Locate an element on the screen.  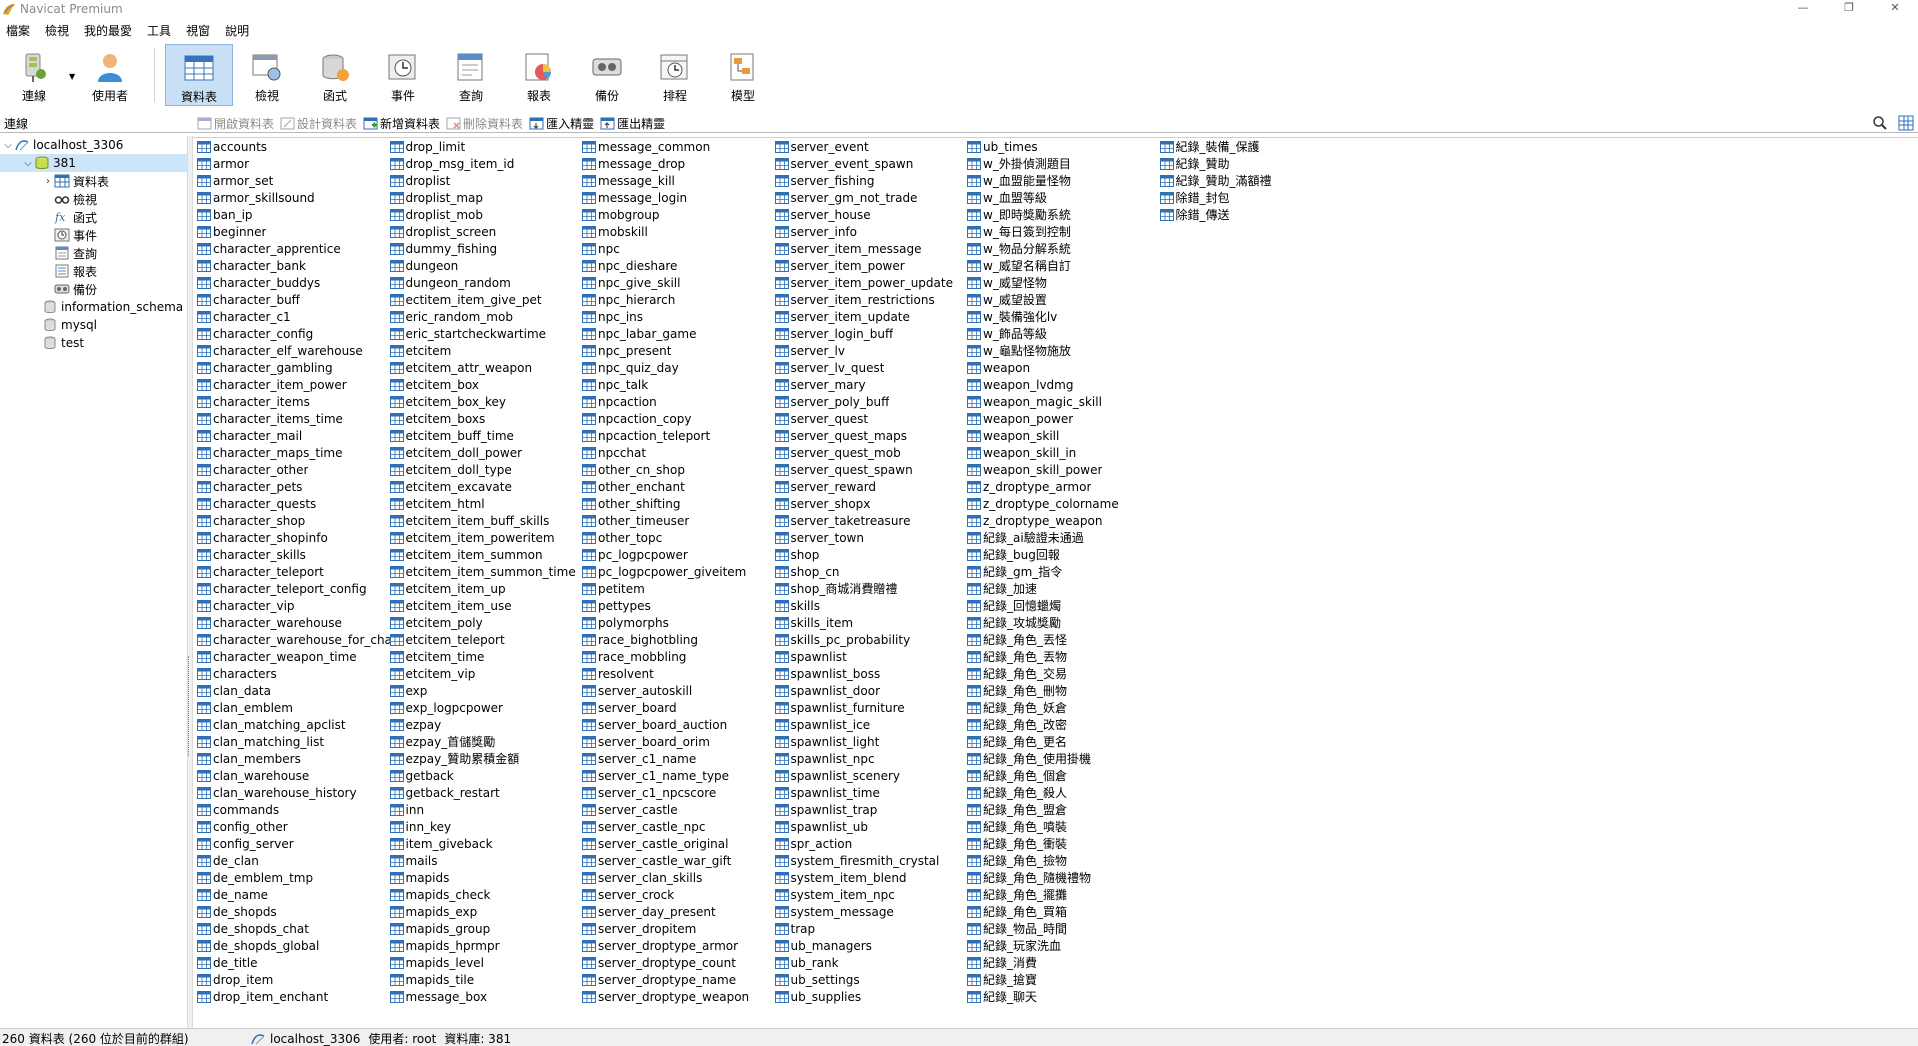
table-list-item: system_firesmith_crystal is located at coordinates (871, 860).